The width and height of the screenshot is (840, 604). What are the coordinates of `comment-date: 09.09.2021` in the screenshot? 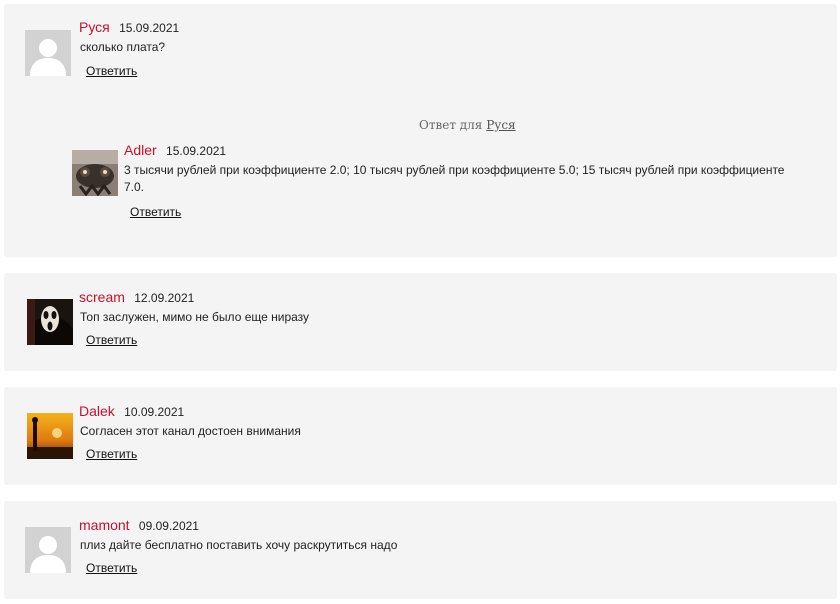 It's located at (168, 526).